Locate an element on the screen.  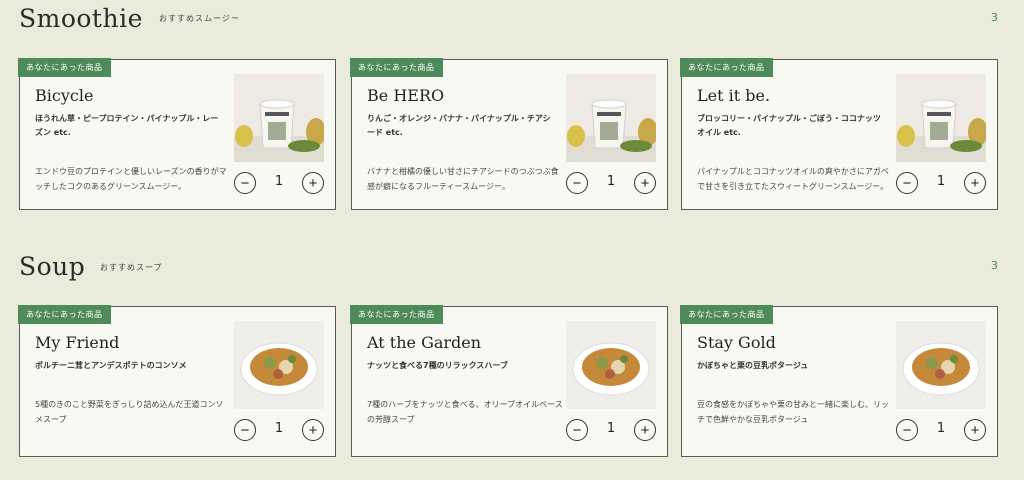
product-name: Be HERO is located at coordinates (405, 95).